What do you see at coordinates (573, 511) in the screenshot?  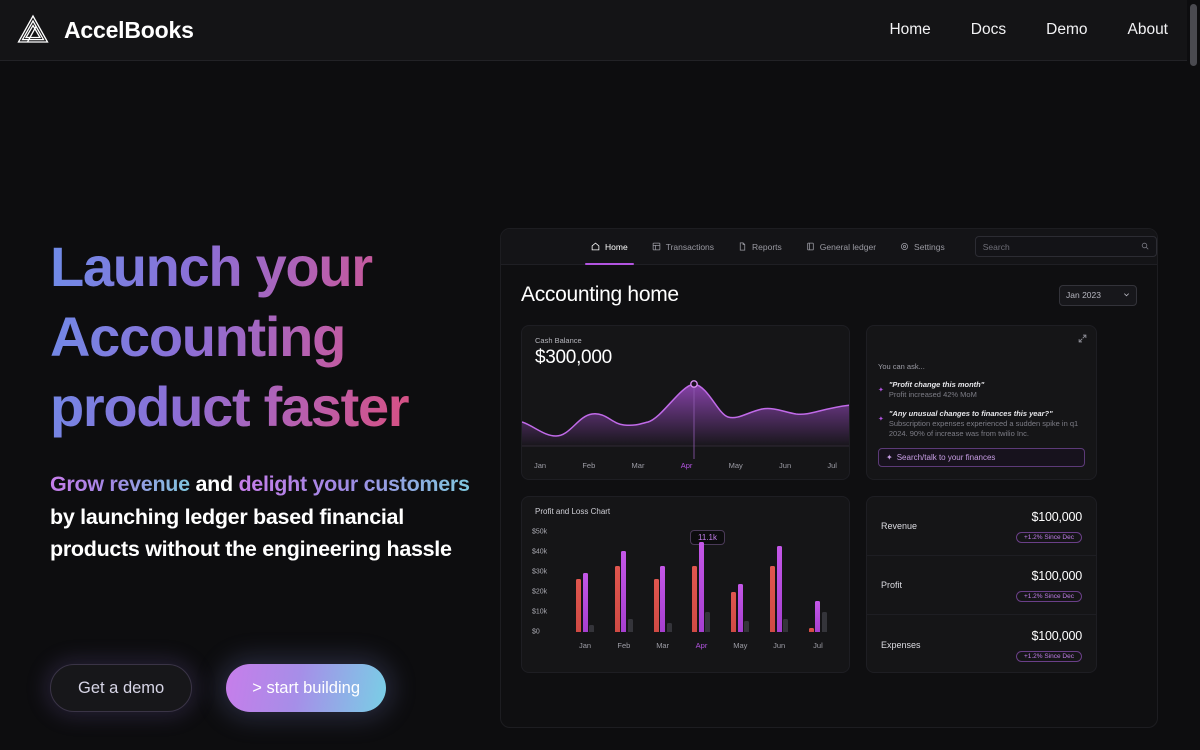 I see `profit-loss-title: Profit and Loss Chart` at bounding box center [573, 511].